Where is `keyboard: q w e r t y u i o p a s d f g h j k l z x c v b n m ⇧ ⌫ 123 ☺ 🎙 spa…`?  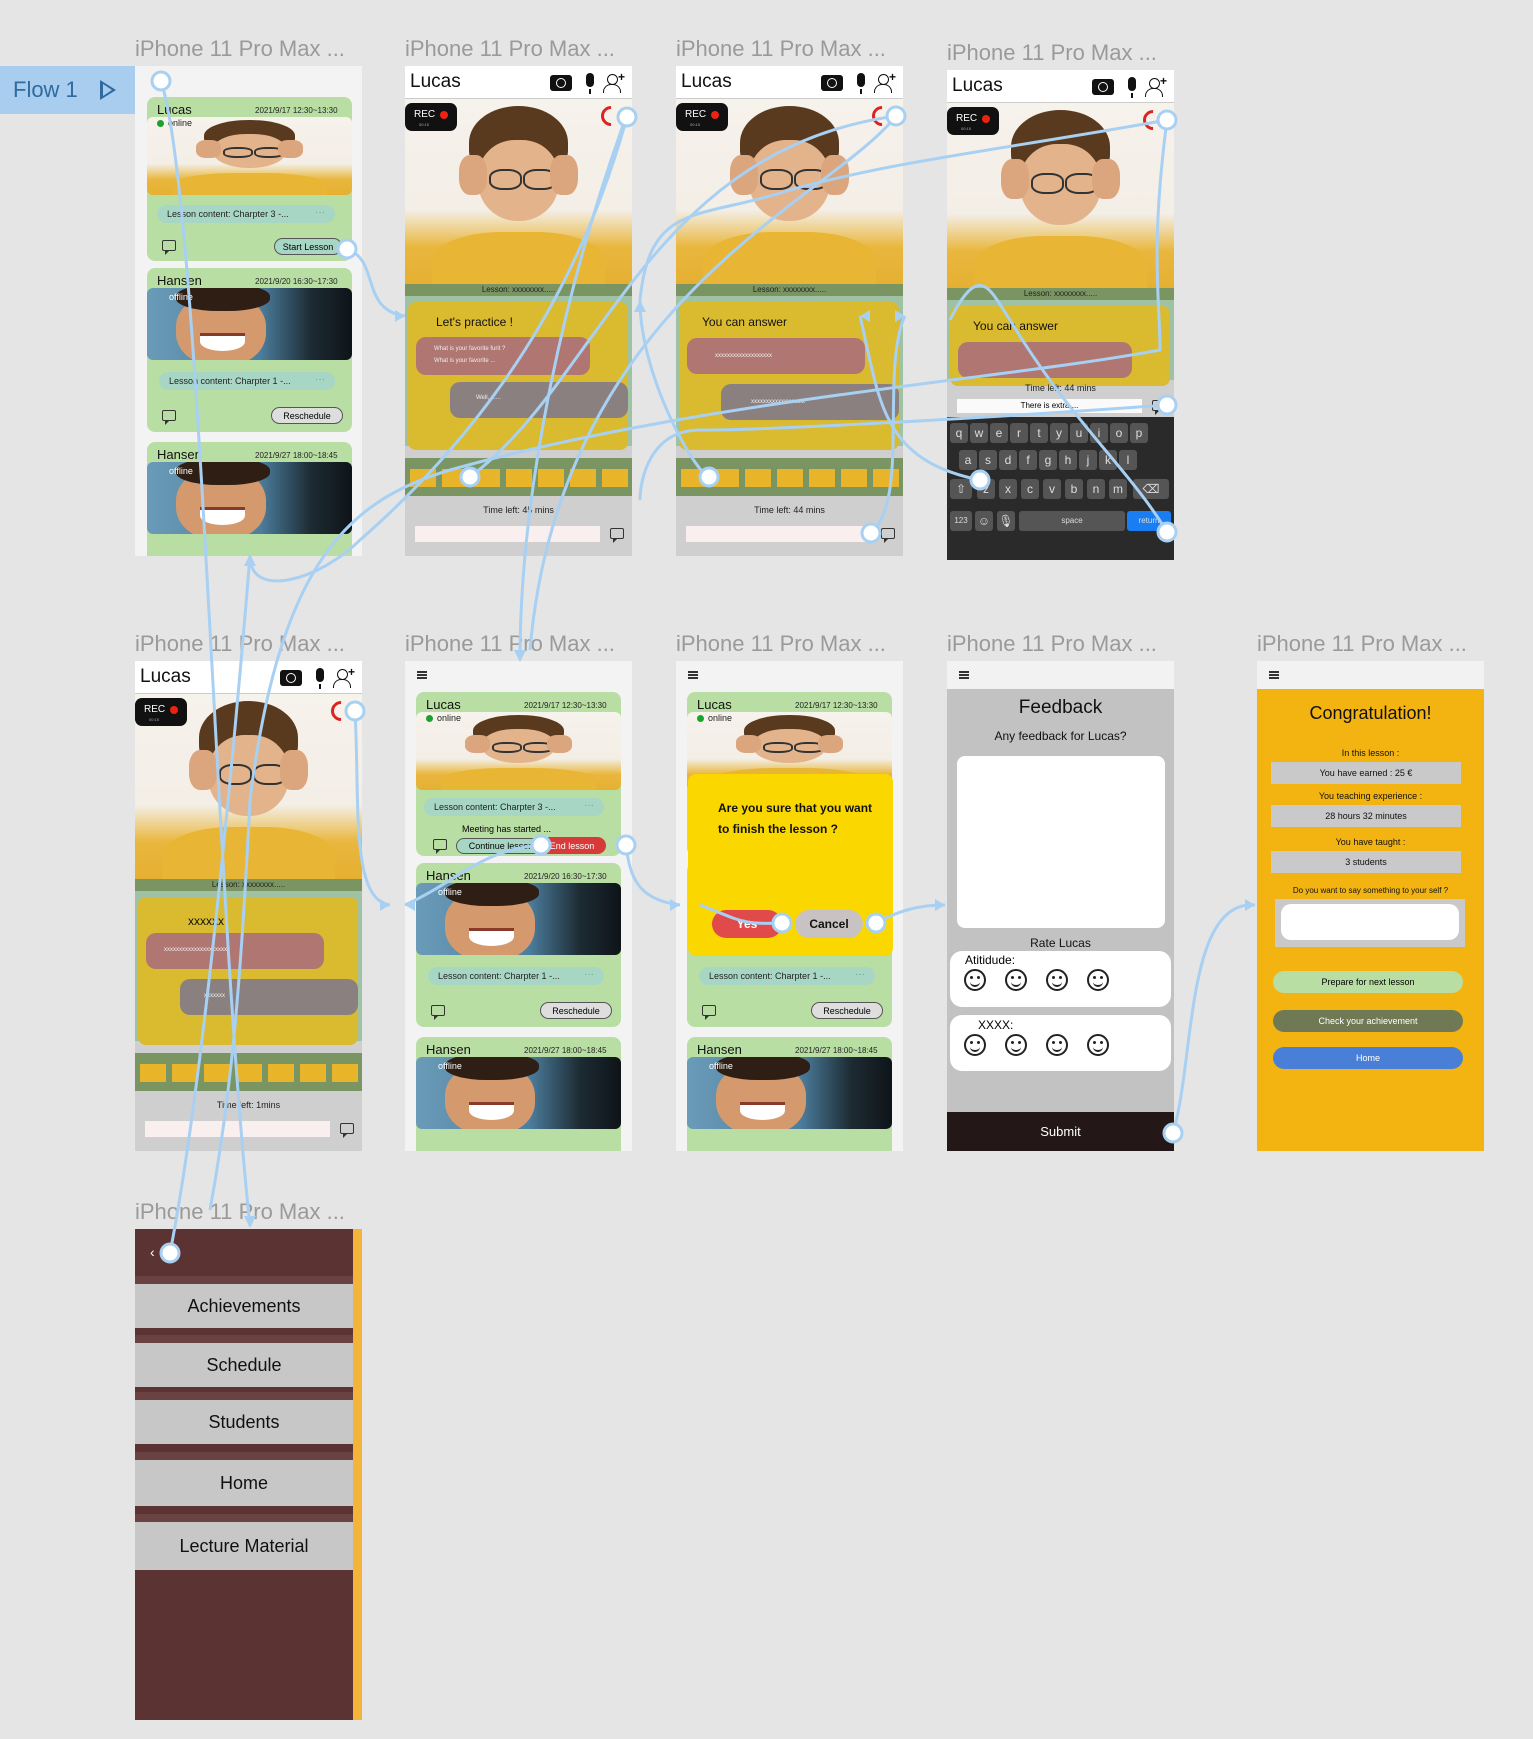 keyboard: q w e r t y u i o p a s d f g h j k l z x c v b n m ⇧ ⌫ 123 ☺ 🎙 spa… is located at coordinates (1060, 488).